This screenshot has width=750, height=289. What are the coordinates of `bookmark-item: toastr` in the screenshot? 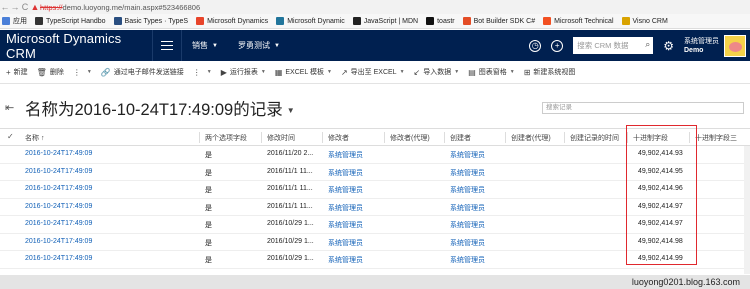 It's located at (440, 21).